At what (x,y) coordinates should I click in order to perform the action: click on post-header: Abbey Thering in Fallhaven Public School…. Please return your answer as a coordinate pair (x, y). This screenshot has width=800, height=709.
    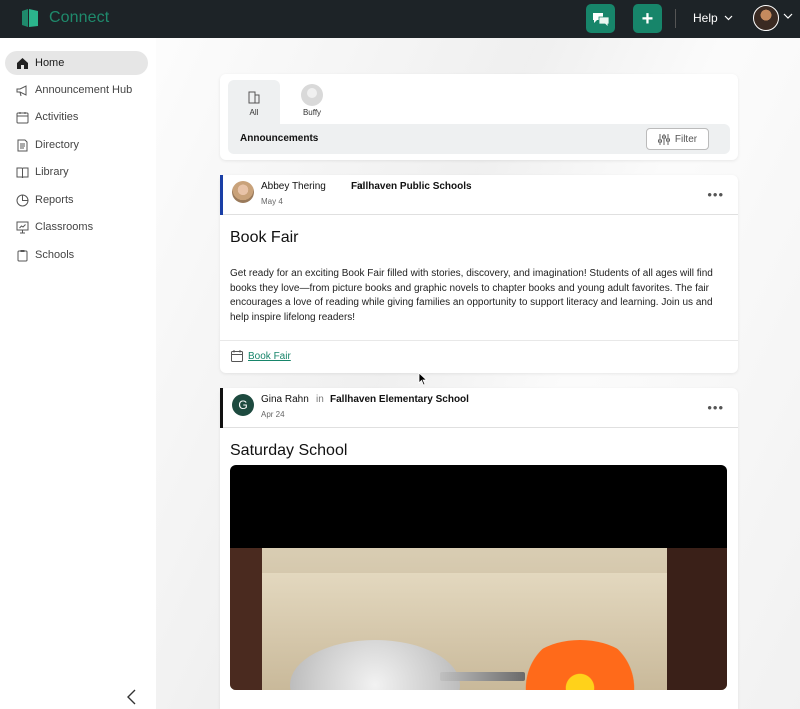
    Looking at the image, I should click on (479, 195).